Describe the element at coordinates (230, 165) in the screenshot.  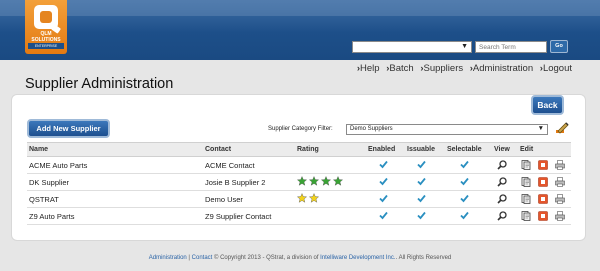
I see `supplier-contact: ACME Contact` at that location.